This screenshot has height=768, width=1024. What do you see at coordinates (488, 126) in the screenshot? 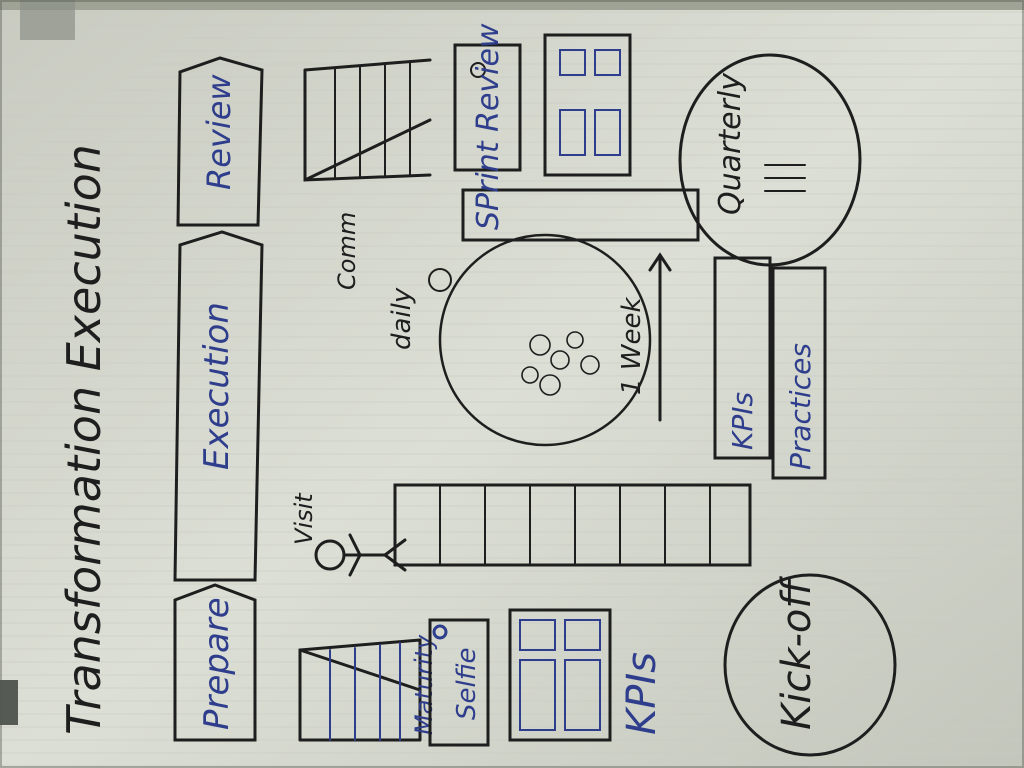
I see `sprint-review-label: SPrint Review` at bounding box center [488, 126].